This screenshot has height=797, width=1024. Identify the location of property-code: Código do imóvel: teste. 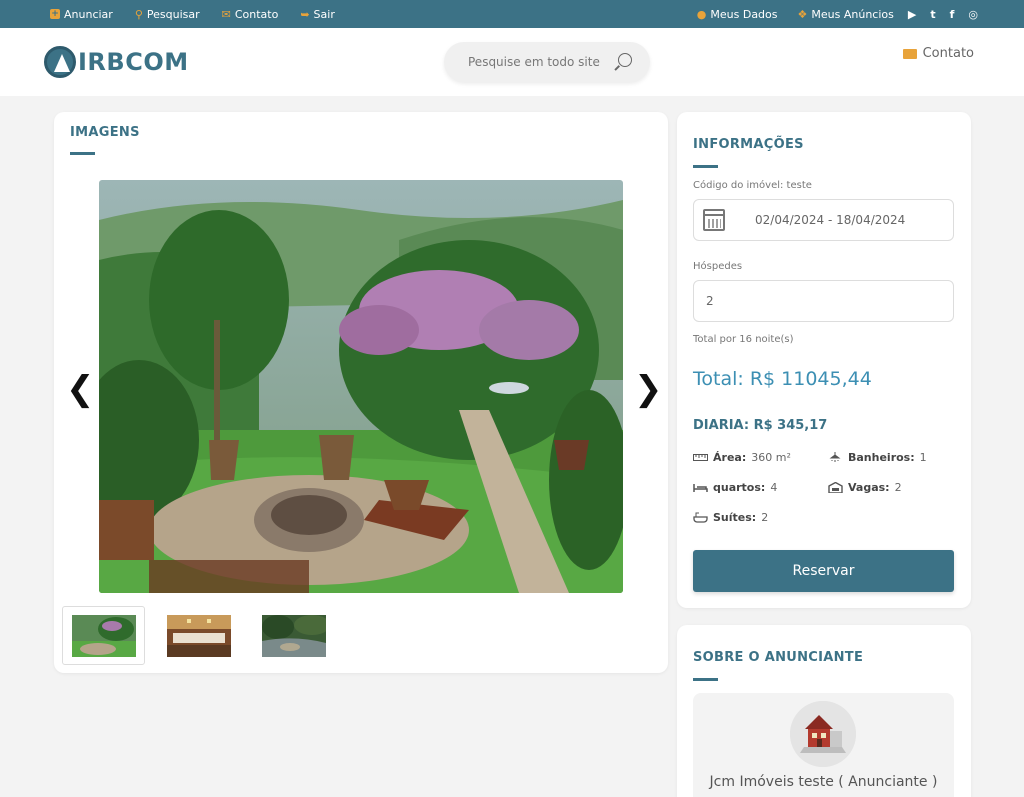
(752, 185).